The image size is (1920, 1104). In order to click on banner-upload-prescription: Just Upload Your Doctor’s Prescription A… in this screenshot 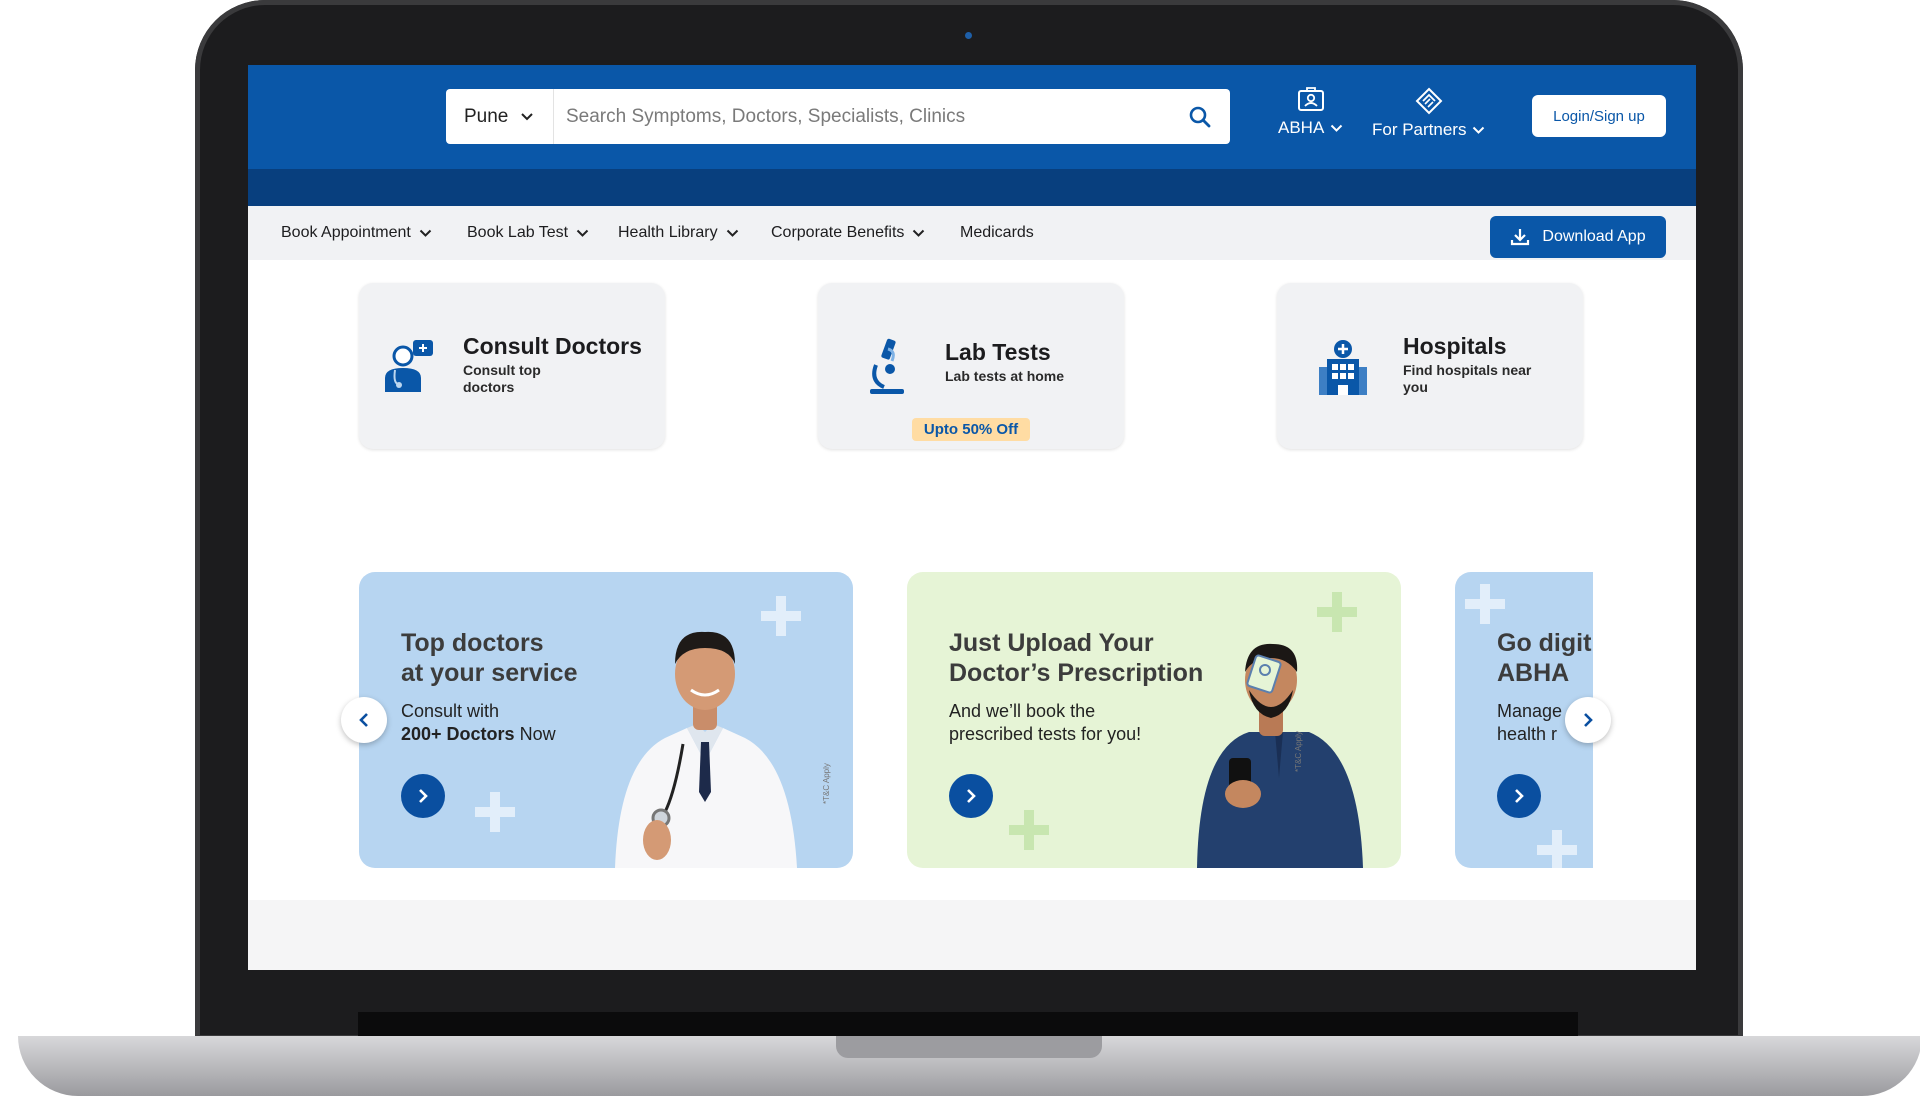, I will do `click(1154, 720)`.